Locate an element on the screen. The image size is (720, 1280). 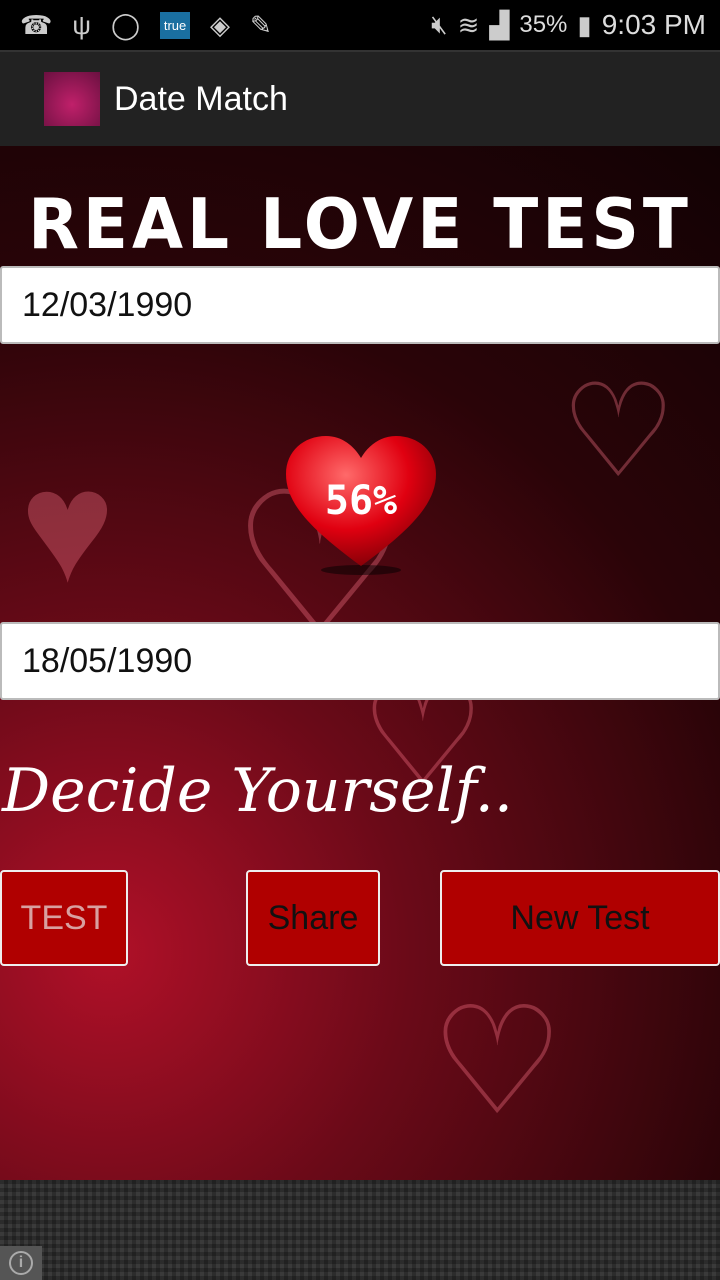
action-bar: Date Match is located at coordinates (360, 98).